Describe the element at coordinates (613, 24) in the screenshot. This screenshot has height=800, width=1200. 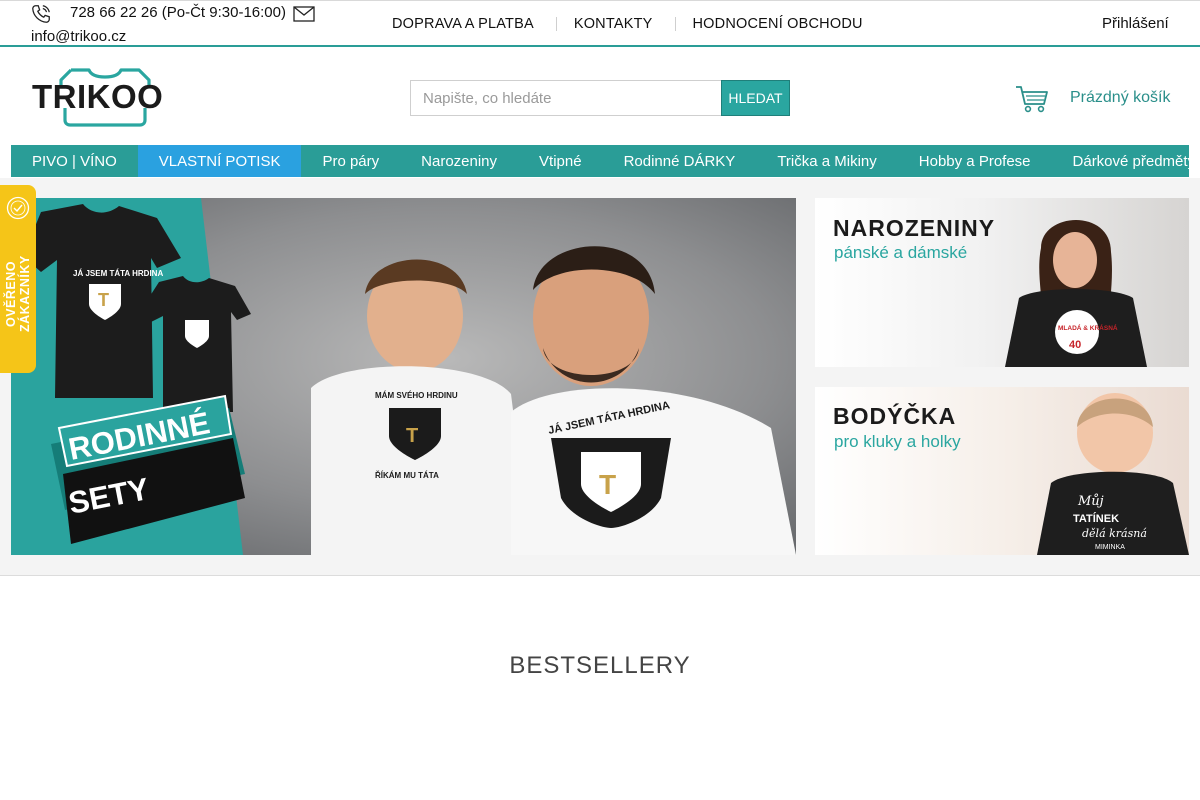
I see `nav-link-kontakty: KONTAKTY` at that location.